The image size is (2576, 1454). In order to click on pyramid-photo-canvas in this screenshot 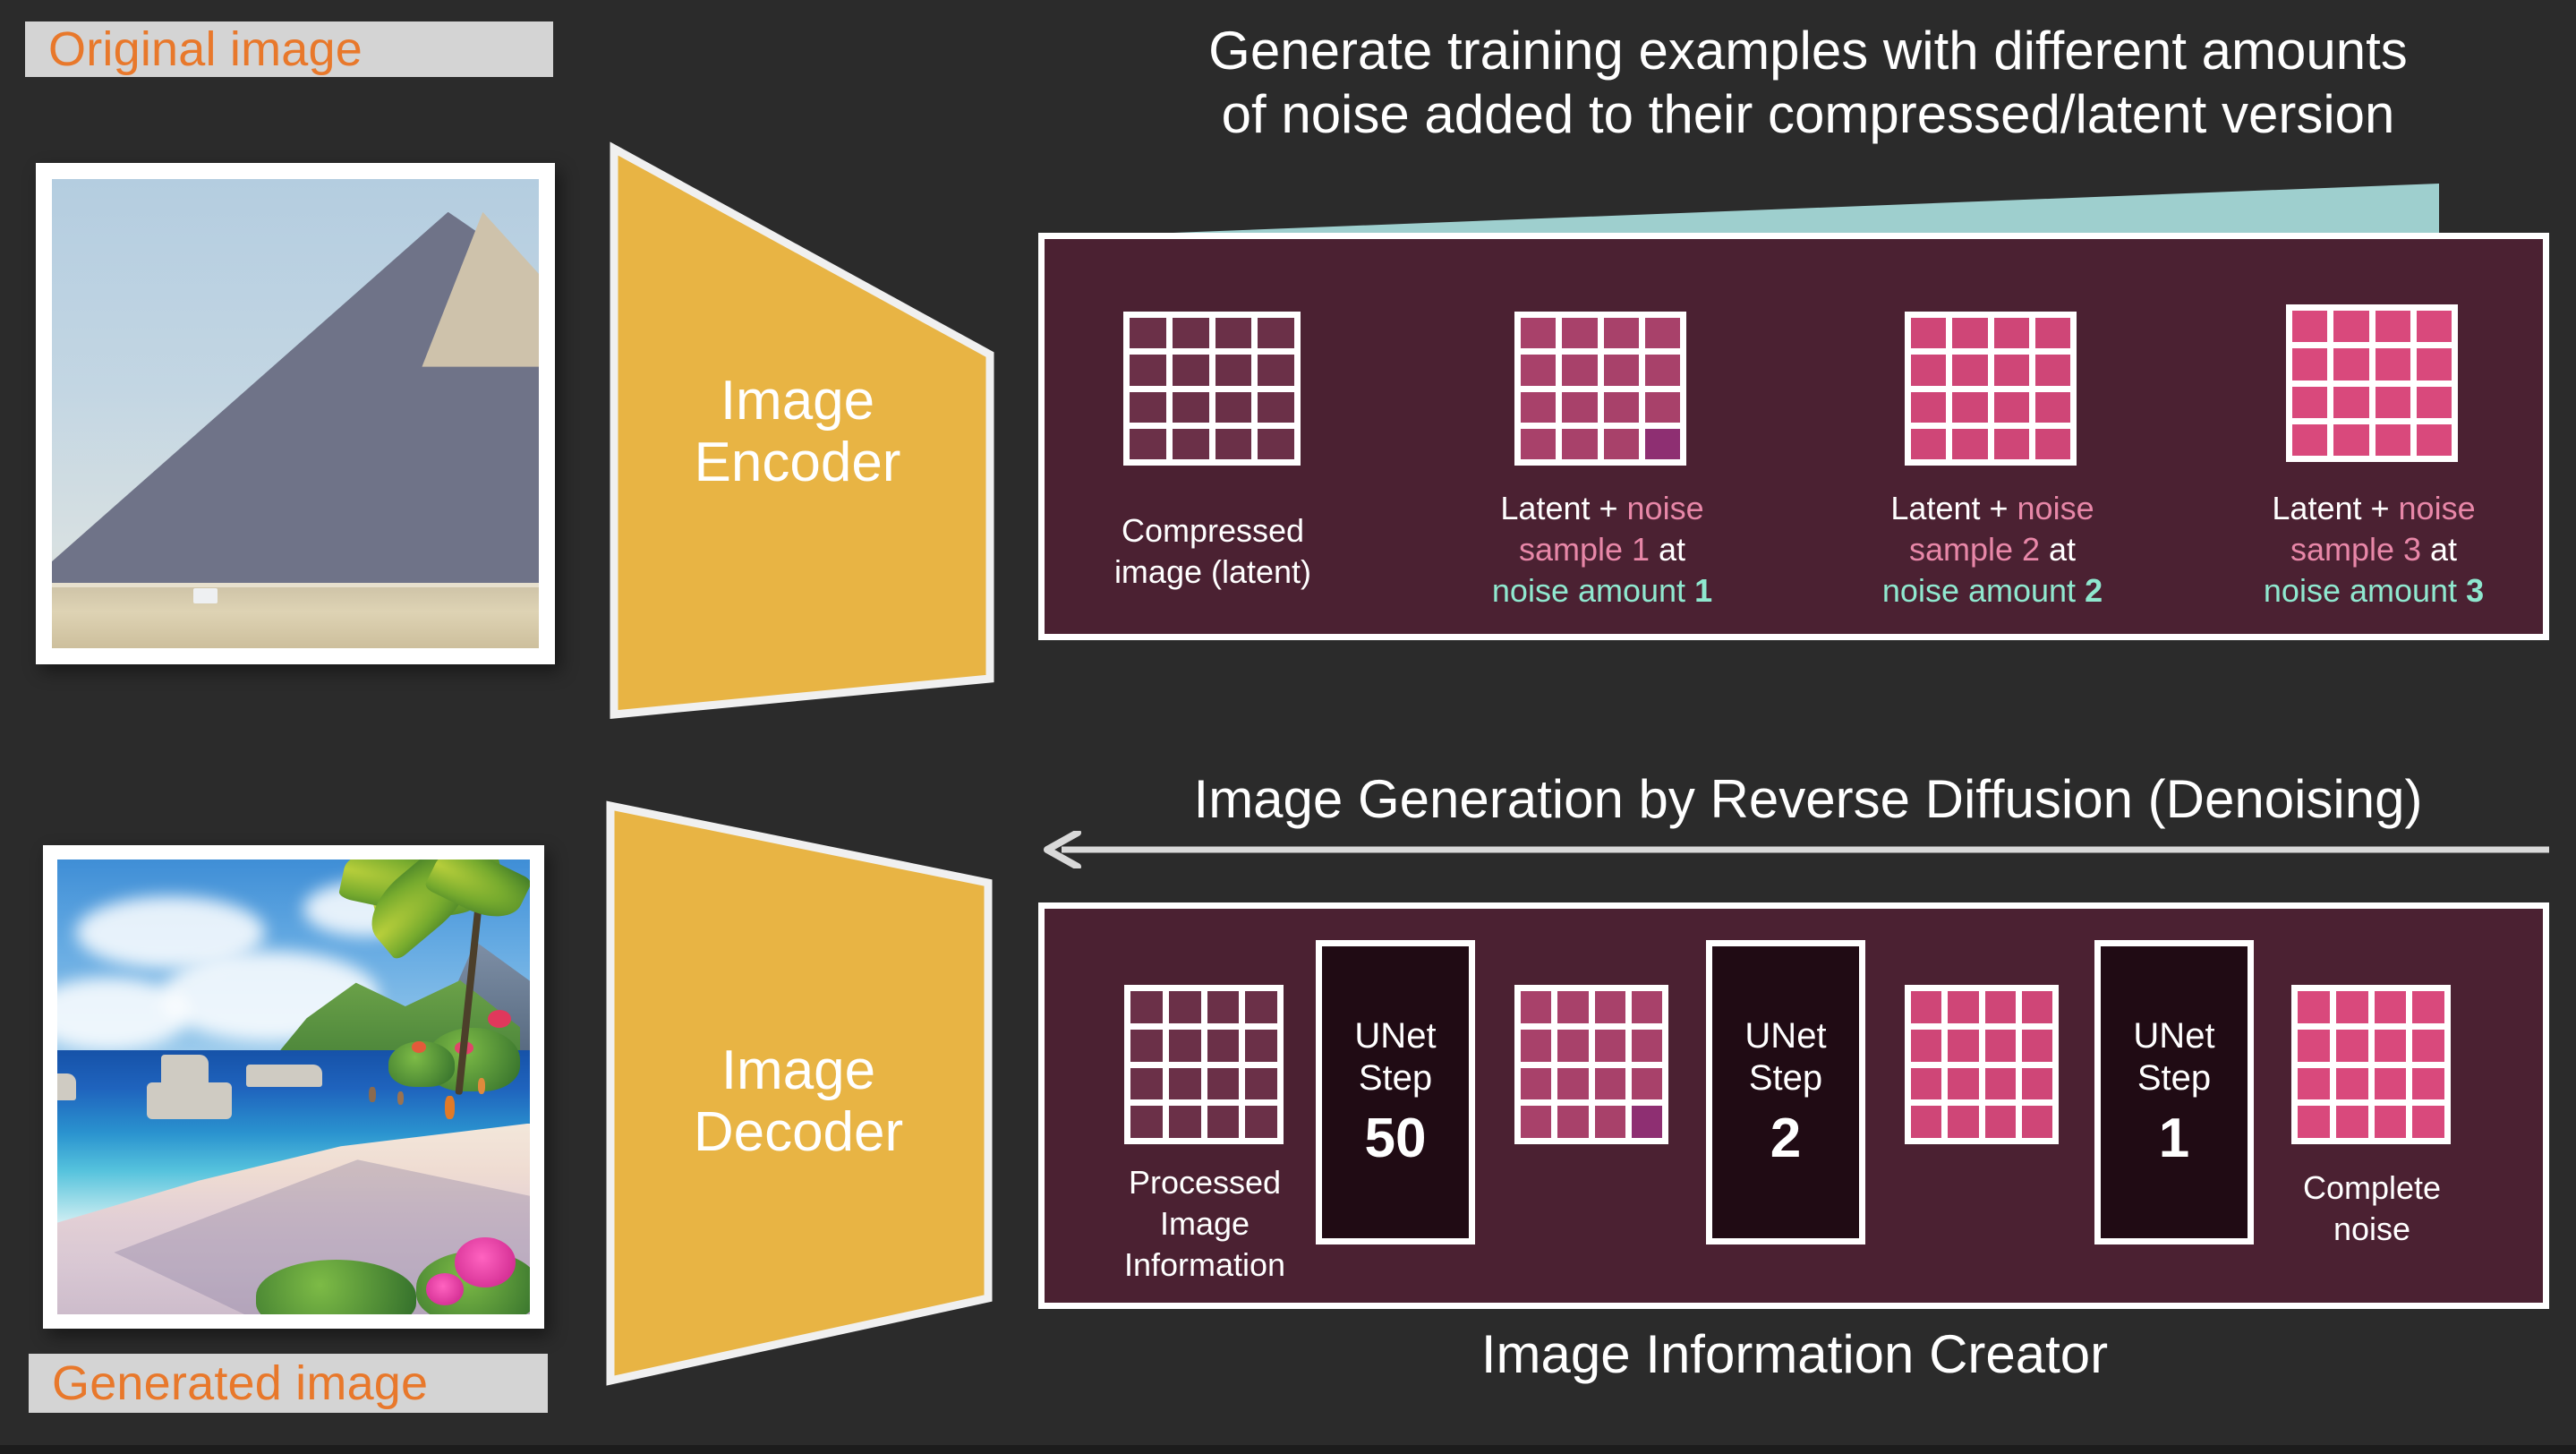, I will do `click(295, 413)`.